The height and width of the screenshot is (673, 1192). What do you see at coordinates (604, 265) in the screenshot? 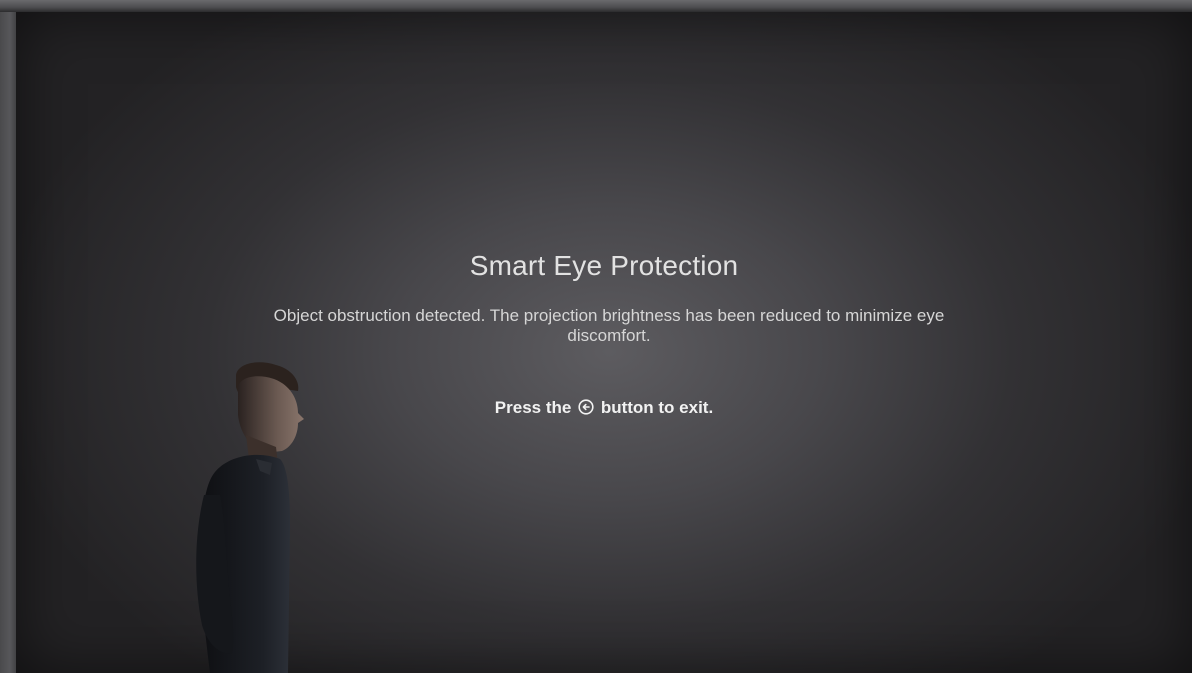
I see `overlay-title: Smart Eye Protection` at bounding box center [604, 265].